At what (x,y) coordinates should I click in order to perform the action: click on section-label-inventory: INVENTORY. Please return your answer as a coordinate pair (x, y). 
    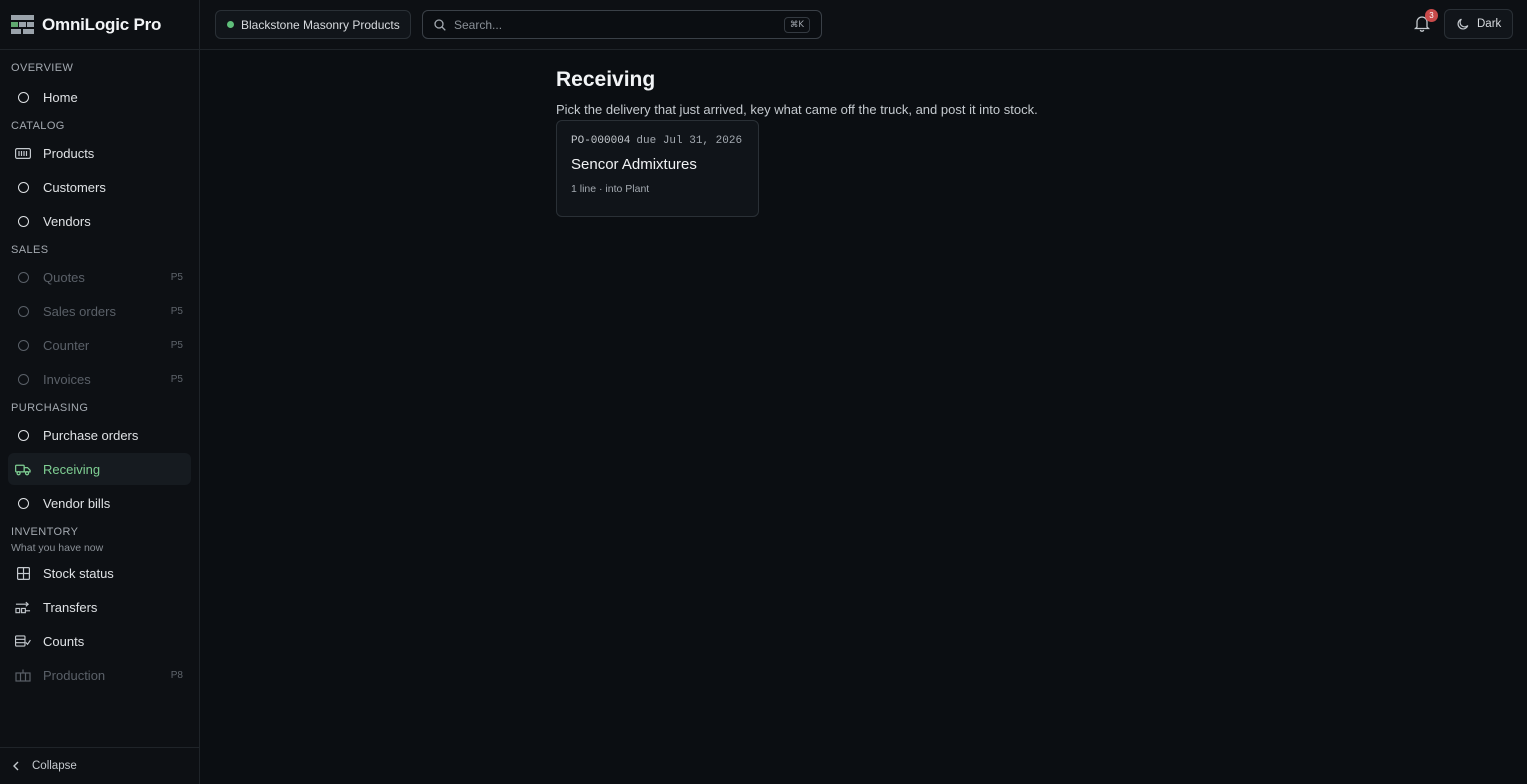
    Looking at the image, I should click on (45, 532).